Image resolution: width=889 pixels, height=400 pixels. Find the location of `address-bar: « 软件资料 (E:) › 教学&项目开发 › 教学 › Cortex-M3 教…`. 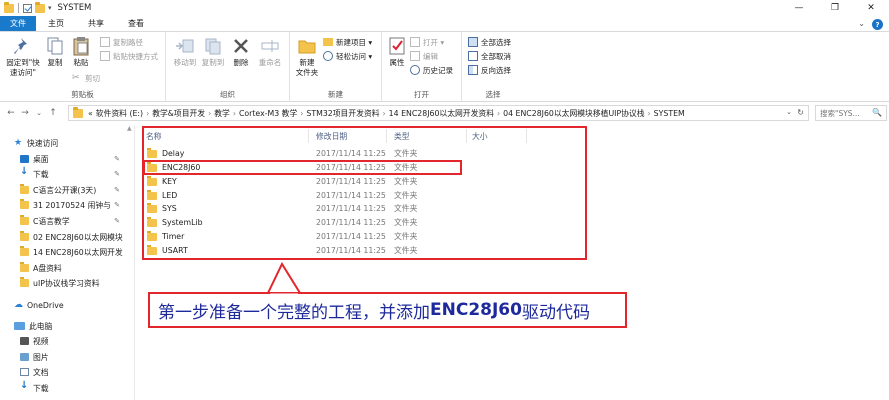

address-bar: « 软件资料 (E:) › 教学&项目开发 › 教学 › Cortex-M3 教… is located at coordinates (438, 113).